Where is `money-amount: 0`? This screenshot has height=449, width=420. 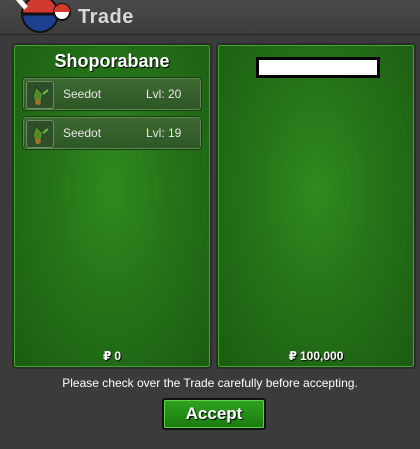
money-amount: 0 is located at coordinates (118, 356).